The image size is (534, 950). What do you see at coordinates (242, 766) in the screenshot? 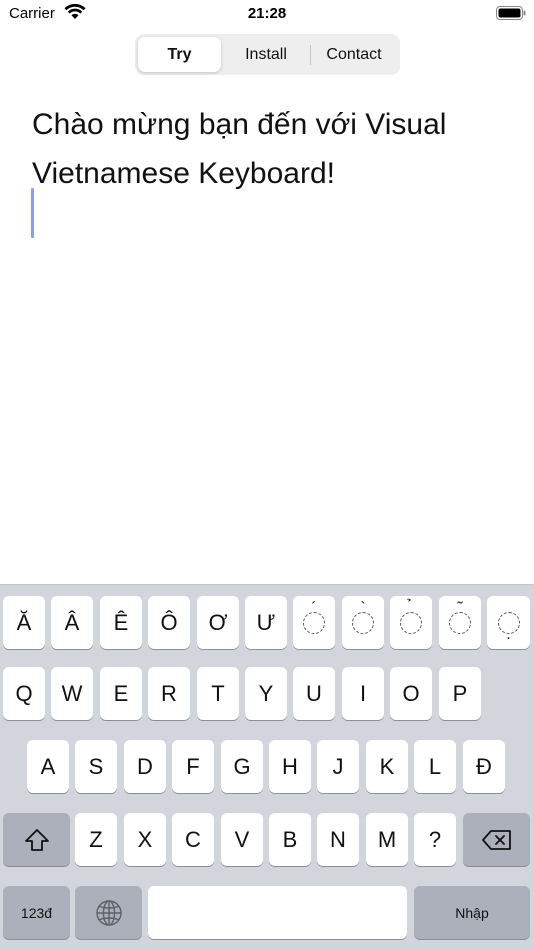
I see `key-g: G` at bounding box center [242, 766].